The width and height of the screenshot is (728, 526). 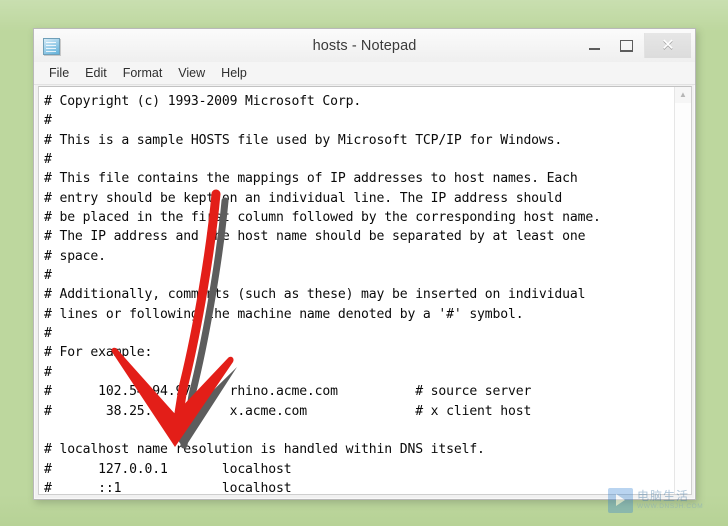 I want to click on window-titlebar: hosts - Notepad ✕, so click(x=364, y=45).